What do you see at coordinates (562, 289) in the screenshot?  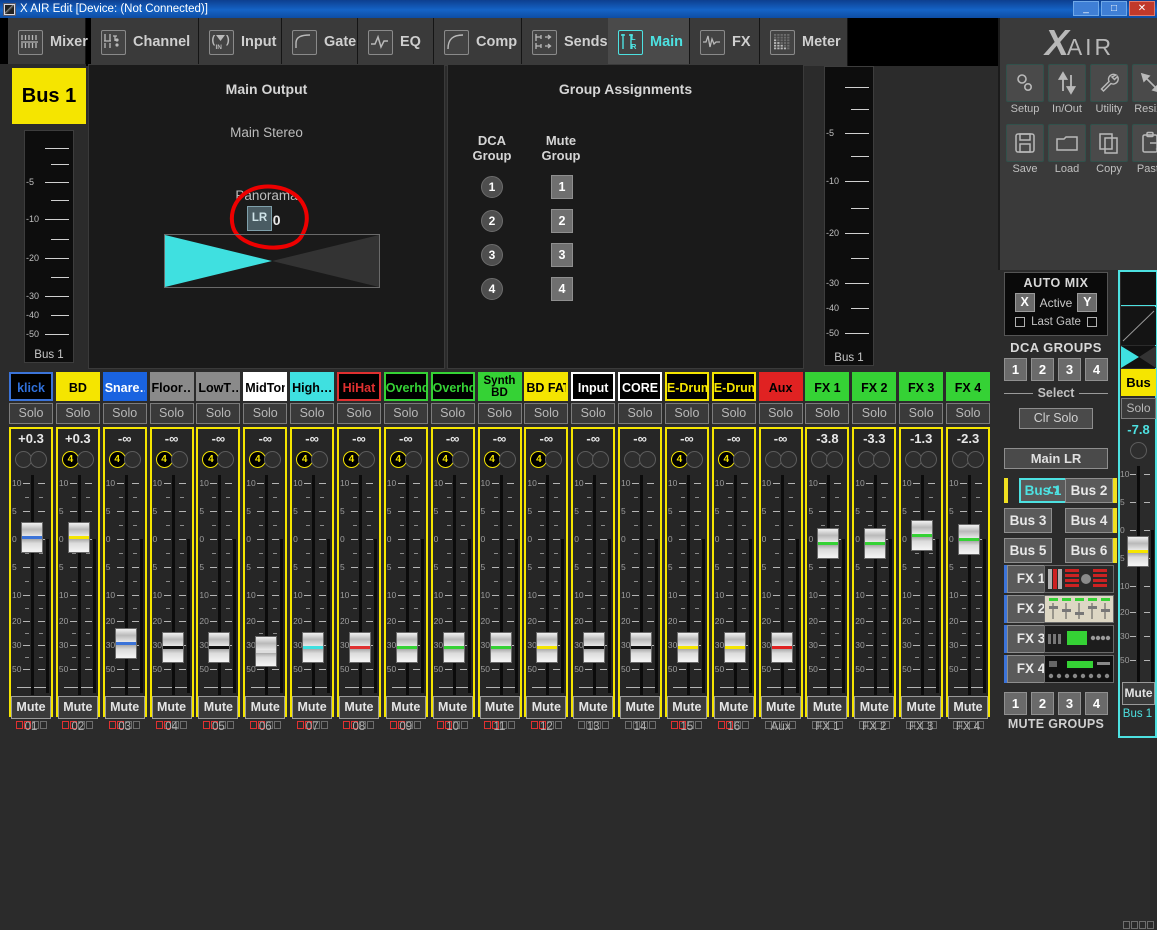 I see `mute-assign-4: 4` at bounding box center [562, 289].